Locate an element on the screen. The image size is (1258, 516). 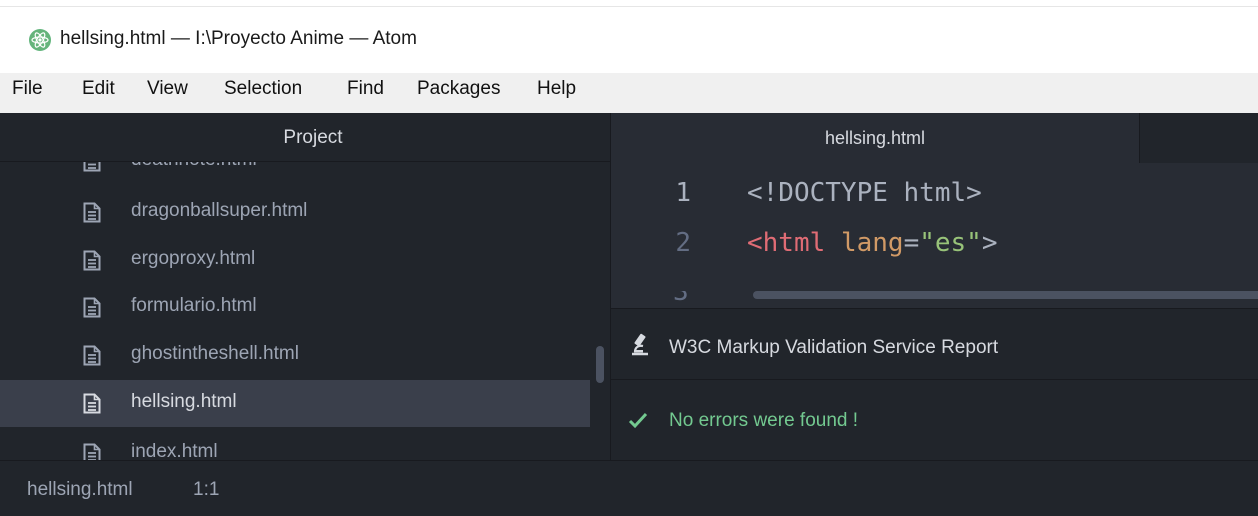
tree-scrollbar is located at coordinates (600, 364).